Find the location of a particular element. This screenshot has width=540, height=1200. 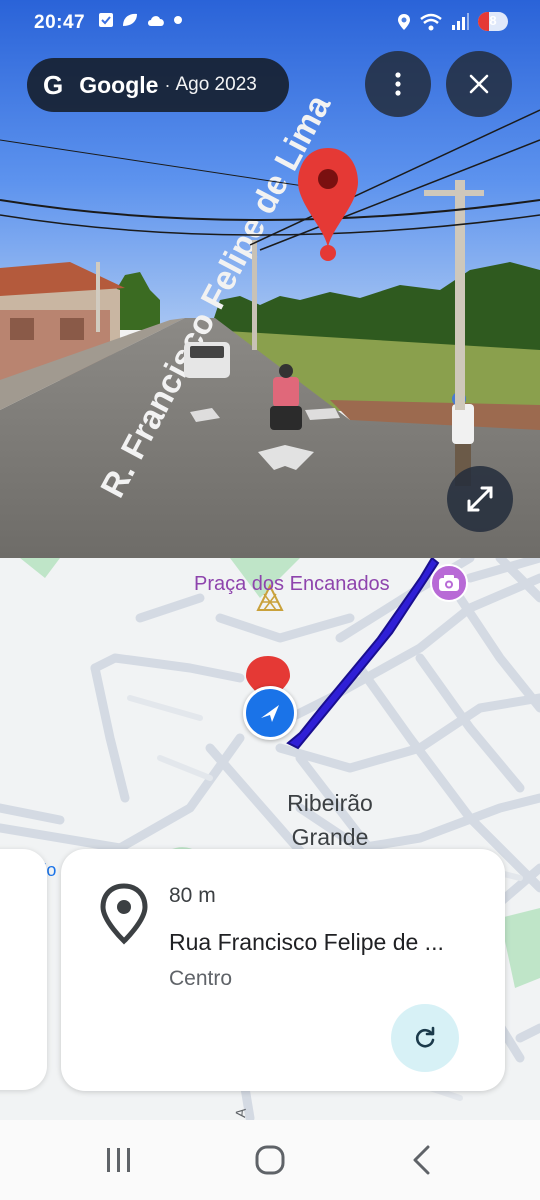

back-icon is located at coordinates (421, 1160).